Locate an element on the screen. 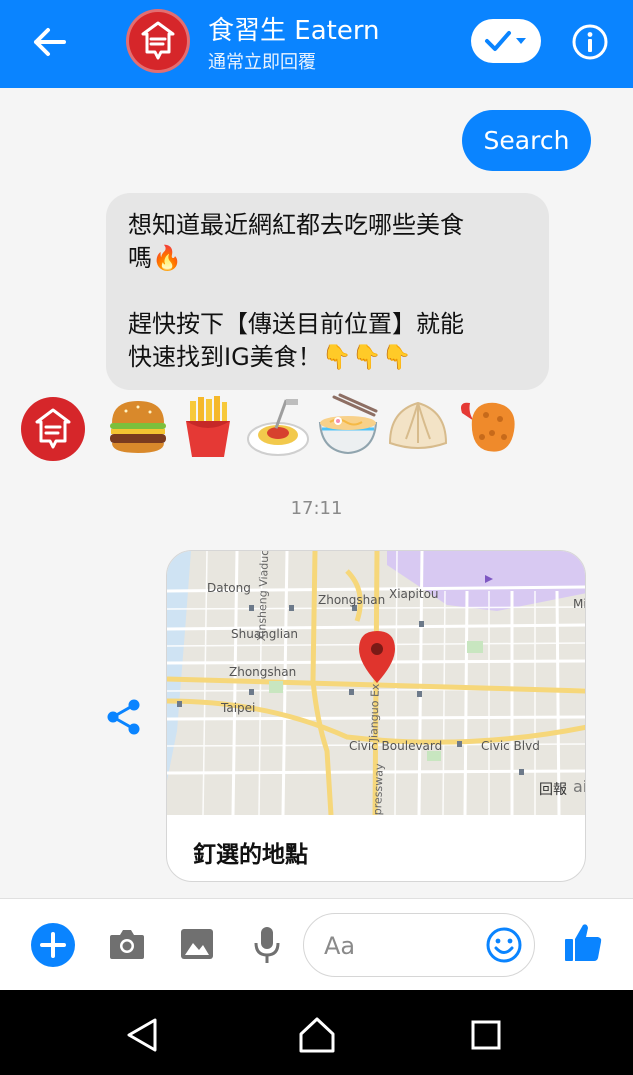 The image size is (633, 1075). system-recents-button is located at coordinates (486, 1035).